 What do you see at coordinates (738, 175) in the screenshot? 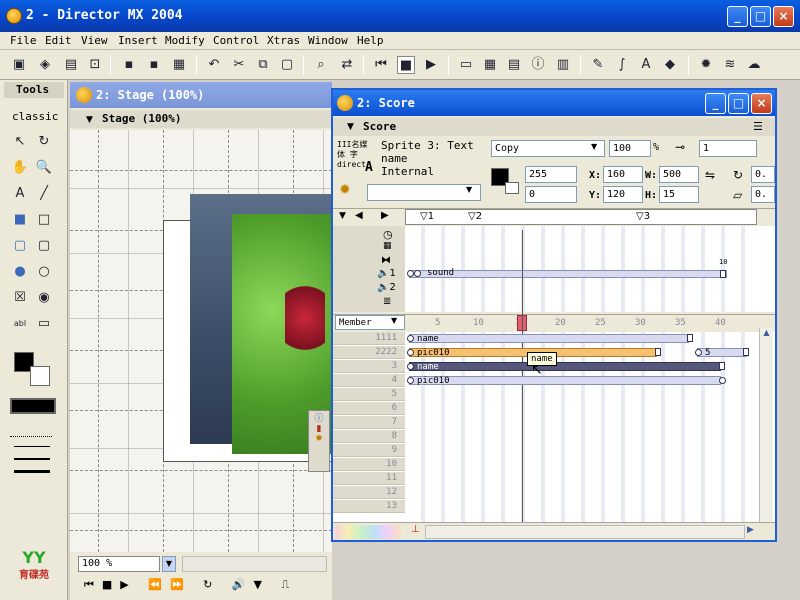
I see `rotation-icon: ↻` at bounding box center [738, 175].